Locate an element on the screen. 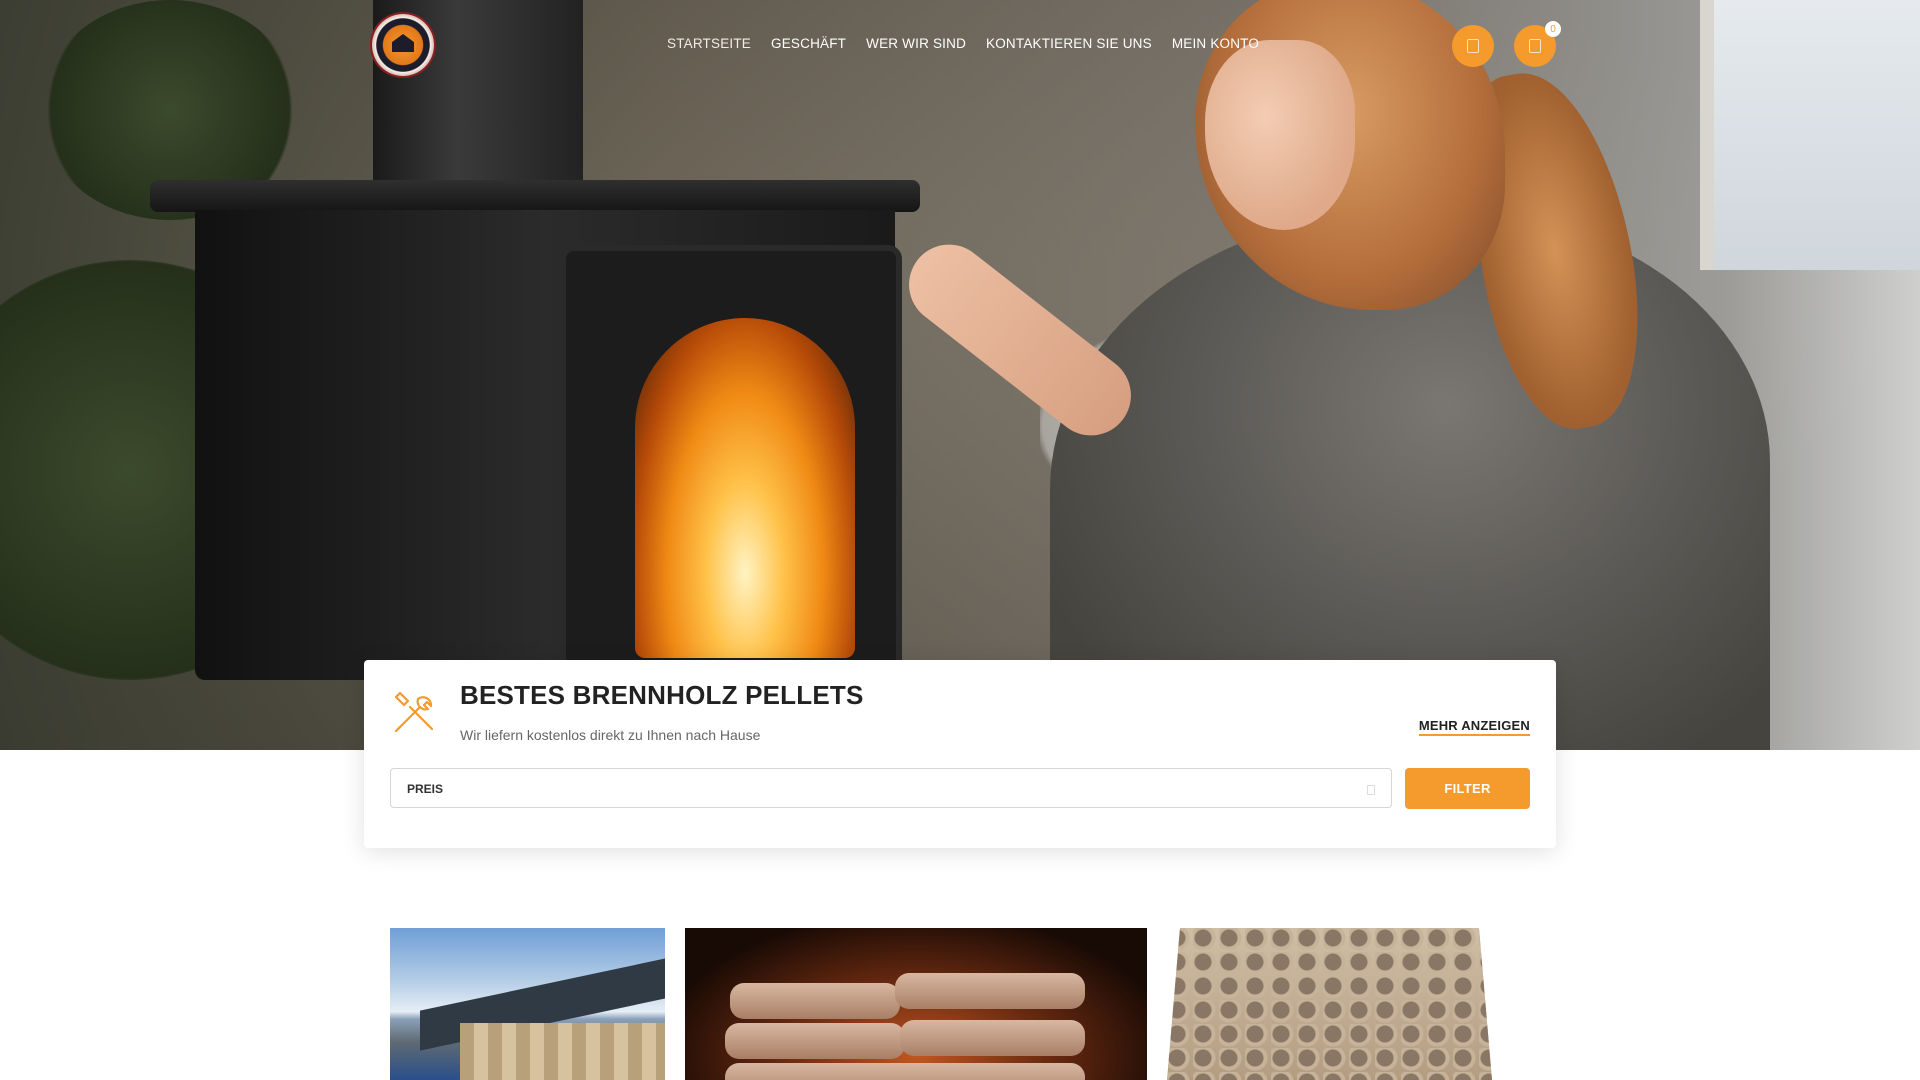  product-card-warehouse is located at coordinates (527, 1004).